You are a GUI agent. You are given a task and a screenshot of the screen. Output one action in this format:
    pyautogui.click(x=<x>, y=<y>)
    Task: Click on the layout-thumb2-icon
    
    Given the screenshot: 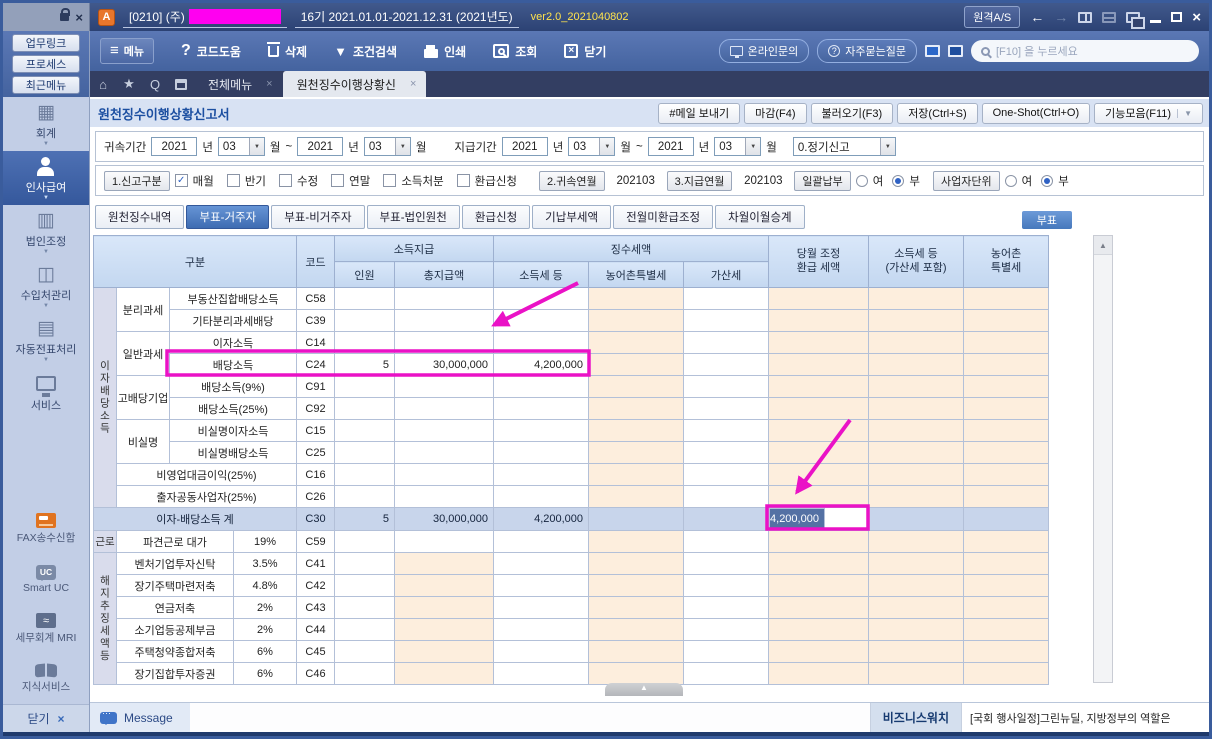 What is the action you would take?
    pyautogui.click(x=955, y=51)
    